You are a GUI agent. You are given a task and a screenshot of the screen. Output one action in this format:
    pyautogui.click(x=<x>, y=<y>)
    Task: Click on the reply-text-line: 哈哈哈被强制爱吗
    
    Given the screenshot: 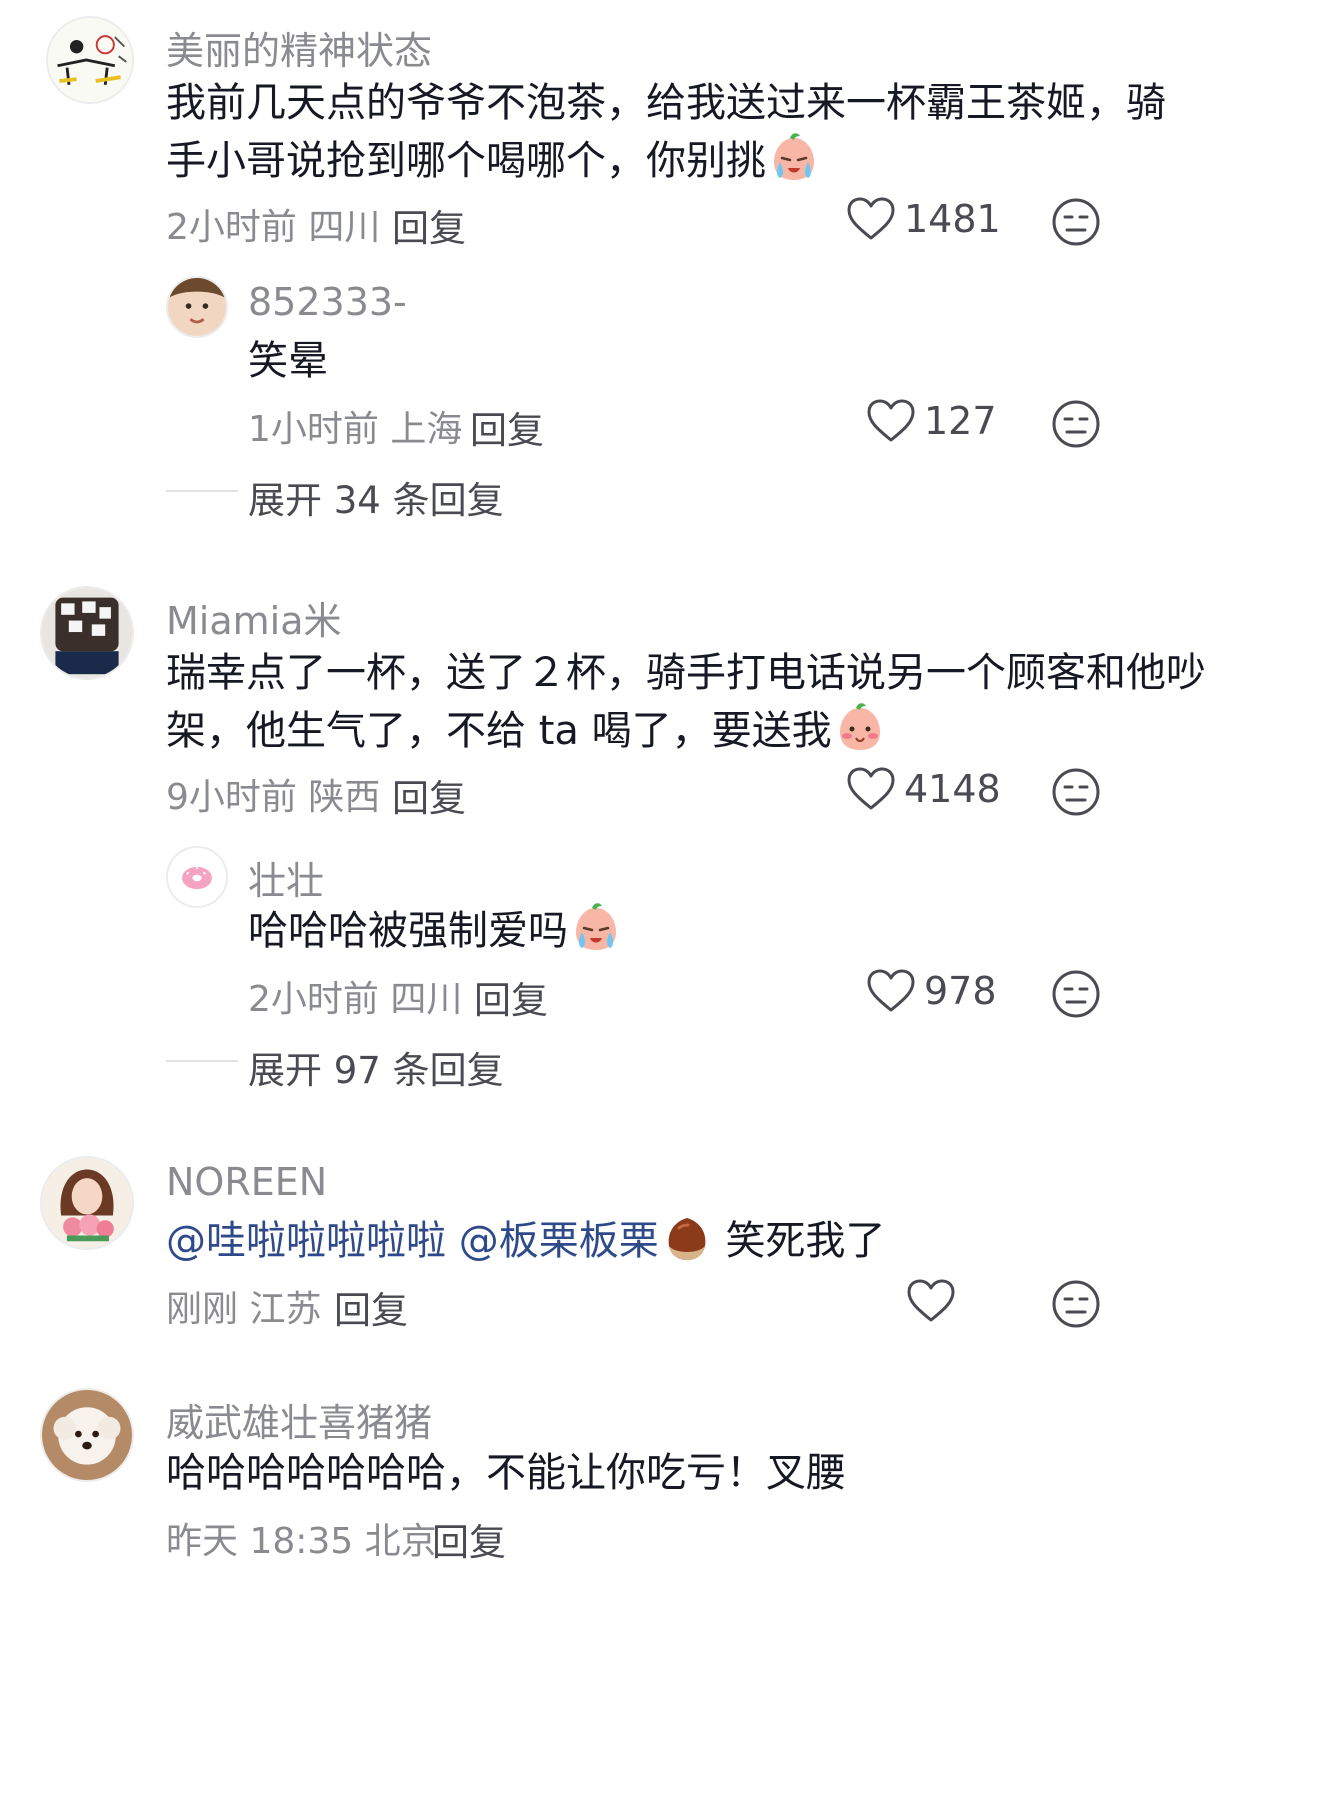 What is the action you would take?
    pyautogui.click(x=408, y=931)
    